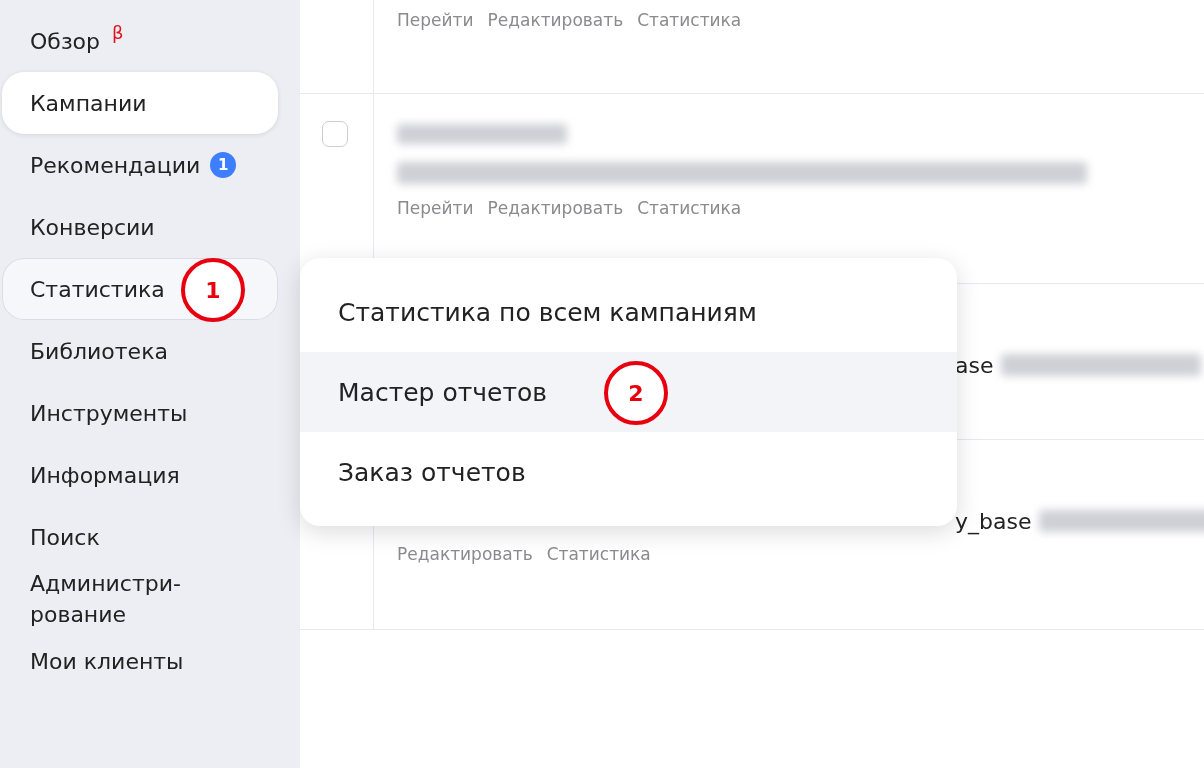 This screenshot has height=768, width=1204. What do you see at coordinates (140, 661) in the screenshot?
I see `sidebar-item: Мои клиенты` at bounding box center [140, 661].